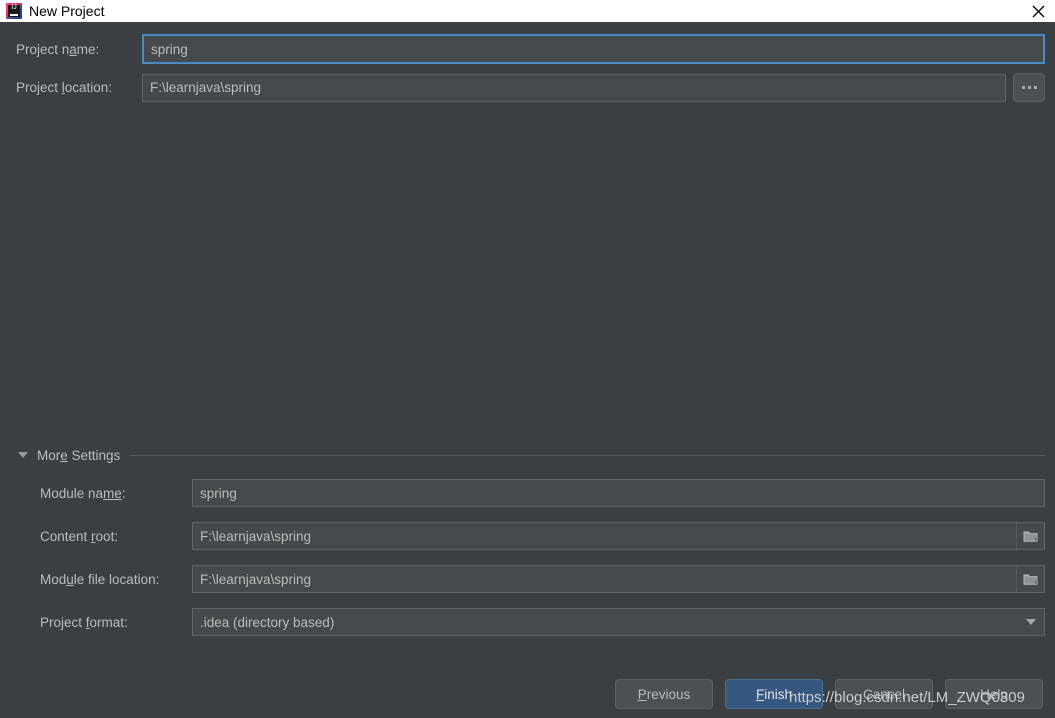 The width and height of the screenshot is (1055, 718). Describe the element at coordinates (574, 87) in the screenshot. I see `project-location-input: F:\learnjava\spring` at that location.